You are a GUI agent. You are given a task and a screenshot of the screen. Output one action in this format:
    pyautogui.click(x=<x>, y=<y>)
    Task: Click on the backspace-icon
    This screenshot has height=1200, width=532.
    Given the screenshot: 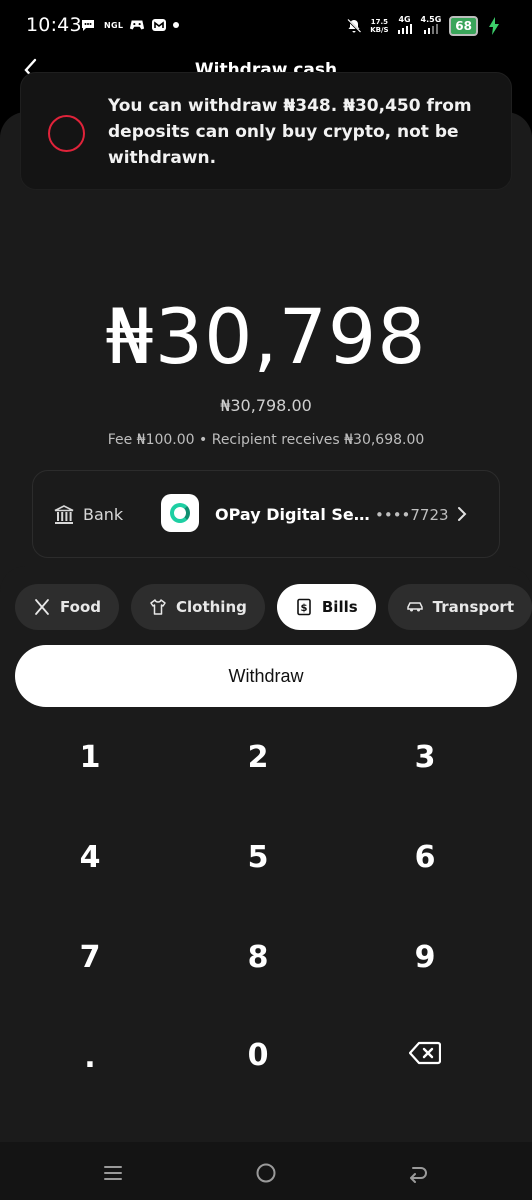 What is the action you would take?
    pyautogui.click(x=425, y=1053)
    